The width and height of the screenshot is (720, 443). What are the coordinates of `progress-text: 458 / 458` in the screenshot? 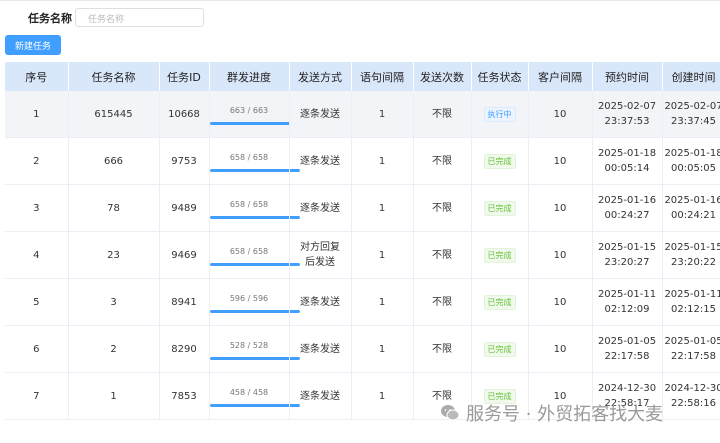 It's located at (249, 392).